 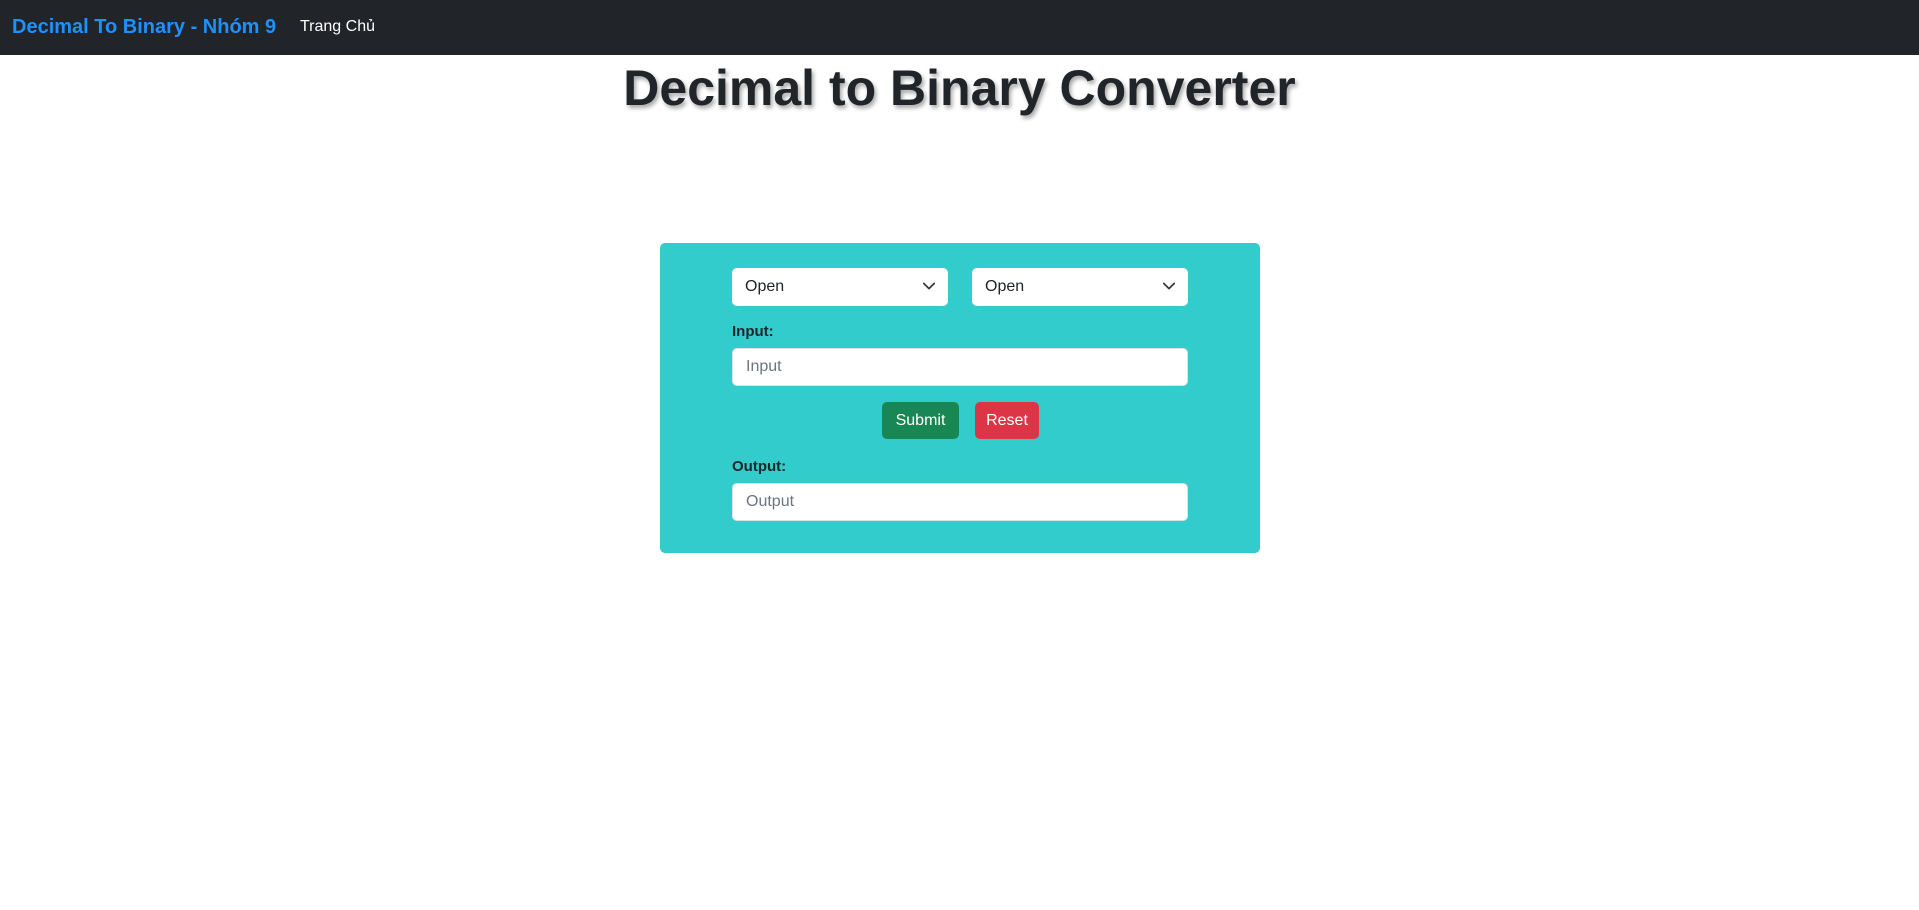 What do you see at coordinates (1080, 287) in the screenshot?
I see `to-base-select: Open` at bounding box center [1080, 287].